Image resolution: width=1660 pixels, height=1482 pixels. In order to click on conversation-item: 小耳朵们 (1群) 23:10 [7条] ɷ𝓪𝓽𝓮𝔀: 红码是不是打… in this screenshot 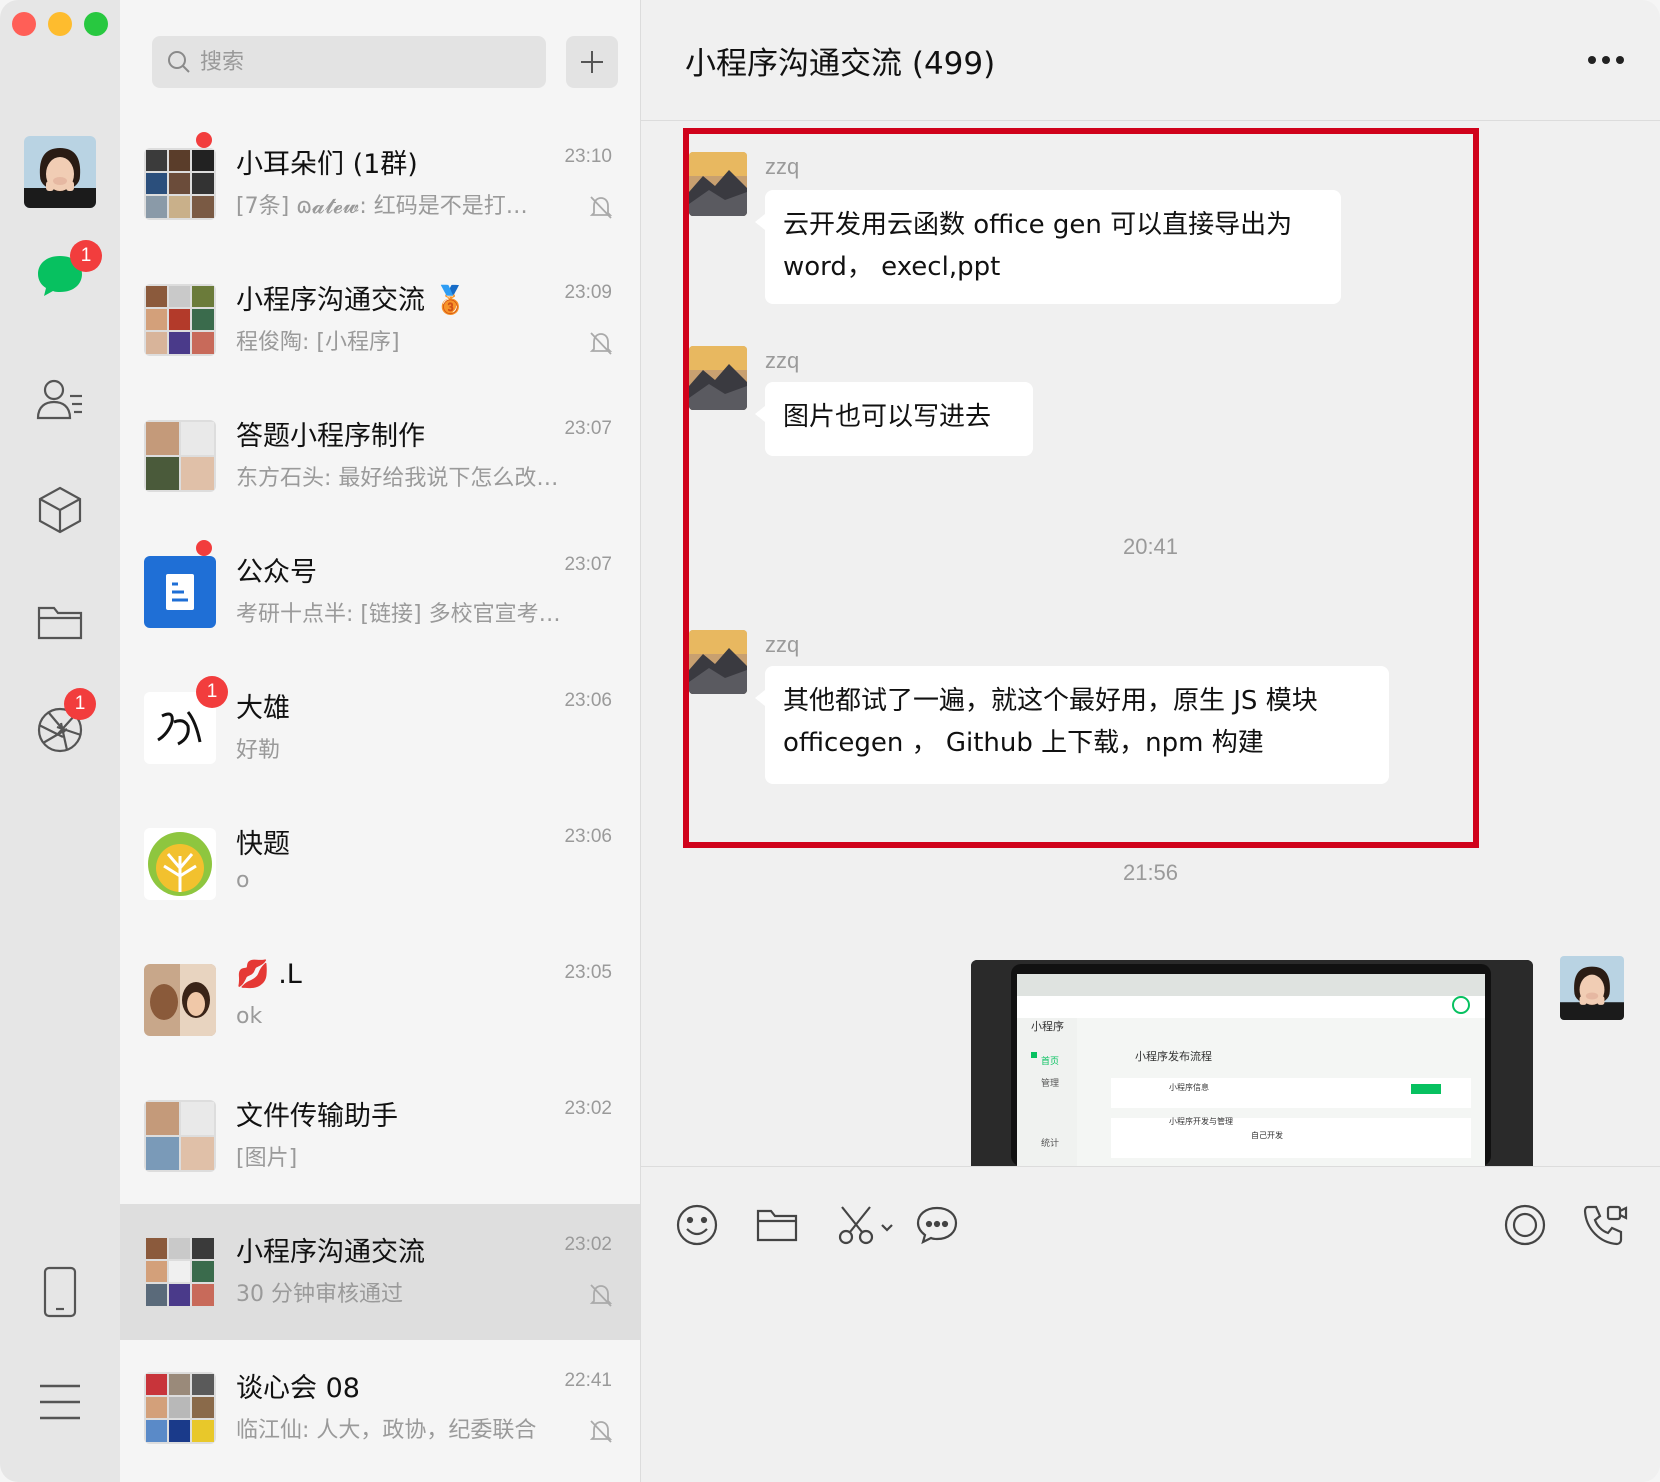, I will do `click(380, 184)`.